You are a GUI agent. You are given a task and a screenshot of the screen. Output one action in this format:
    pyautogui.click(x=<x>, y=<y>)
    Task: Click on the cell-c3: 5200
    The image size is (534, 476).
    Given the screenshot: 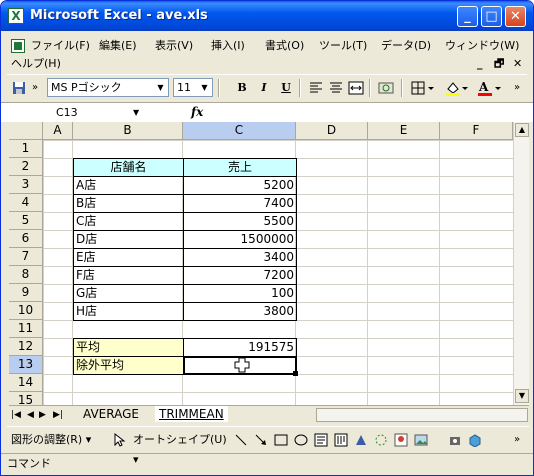 What is the action you would take?
    pyautogui.click(x=240, y=185)
    